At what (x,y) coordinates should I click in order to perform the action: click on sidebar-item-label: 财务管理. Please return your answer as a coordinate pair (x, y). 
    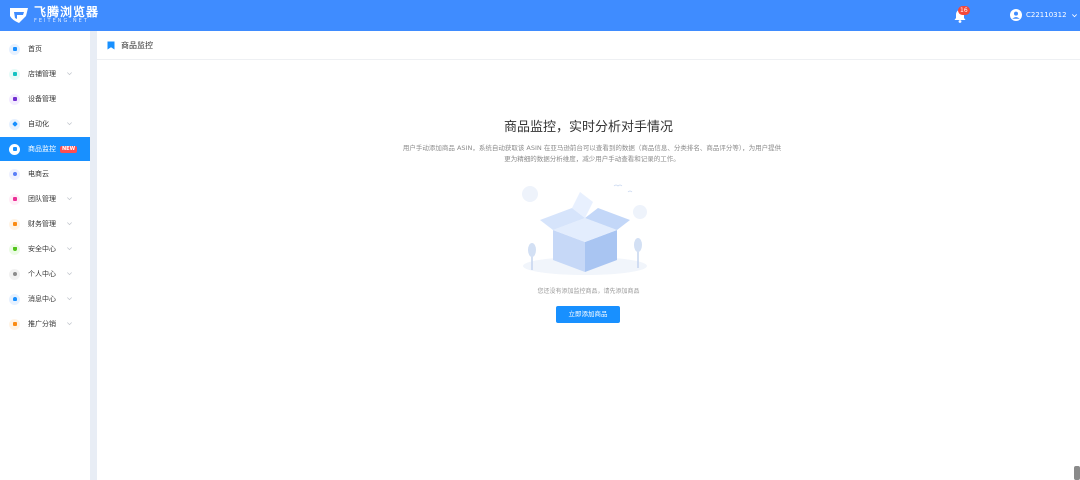
    Looking at the image, I should click on (42, 224).